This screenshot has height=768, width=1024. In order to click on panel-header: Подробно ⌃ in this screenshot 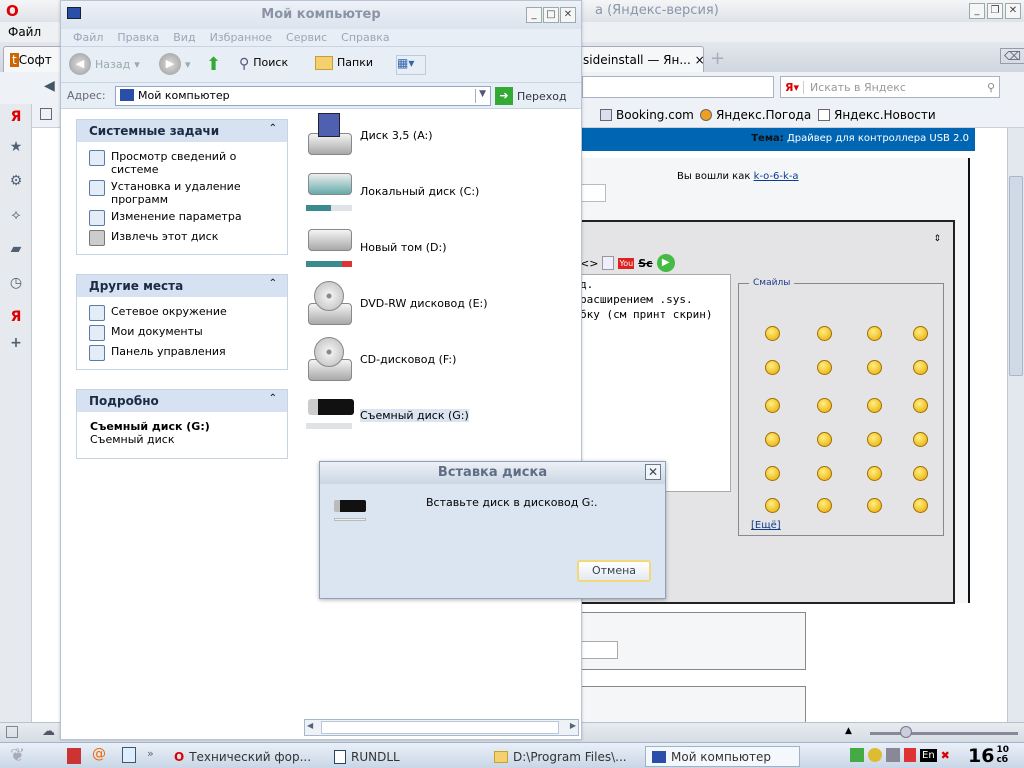, I will do `click(182, 401)`.